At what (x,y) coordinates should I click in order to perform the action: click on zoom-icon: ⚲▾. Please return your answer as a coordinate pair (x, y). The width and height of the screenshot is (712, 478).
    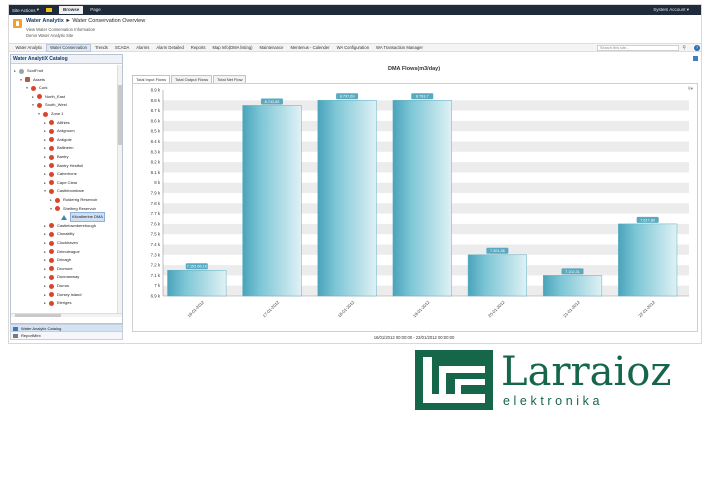
    Looking at the image, I should click on (690, 89).